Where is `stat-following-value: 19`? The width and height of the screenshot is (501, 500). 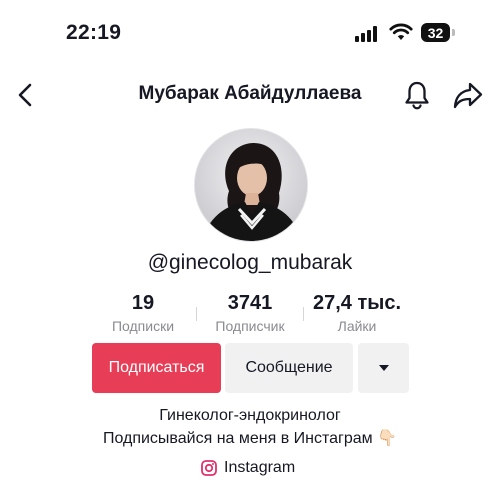 stat-following-value: 19 is located at coordinates (143, 303).